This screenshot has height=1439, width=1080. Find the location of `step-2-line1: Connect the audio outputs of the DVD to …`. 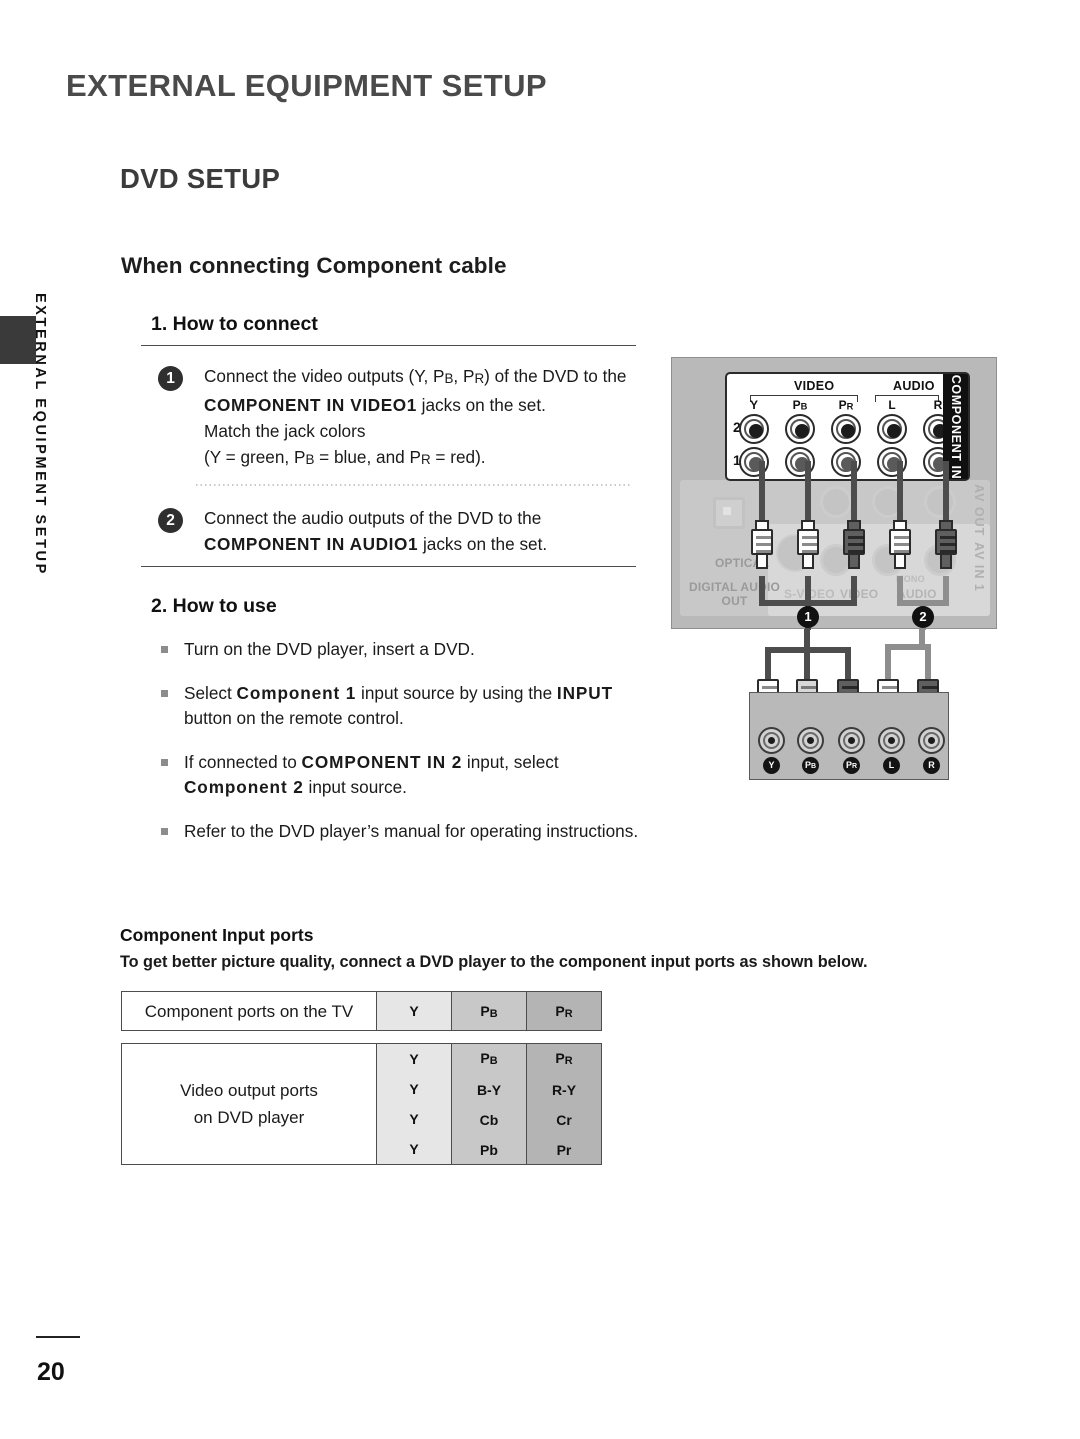

step-2-line1: Connect the audio outputs of the DVD to … is located at coordinates (373, 518).